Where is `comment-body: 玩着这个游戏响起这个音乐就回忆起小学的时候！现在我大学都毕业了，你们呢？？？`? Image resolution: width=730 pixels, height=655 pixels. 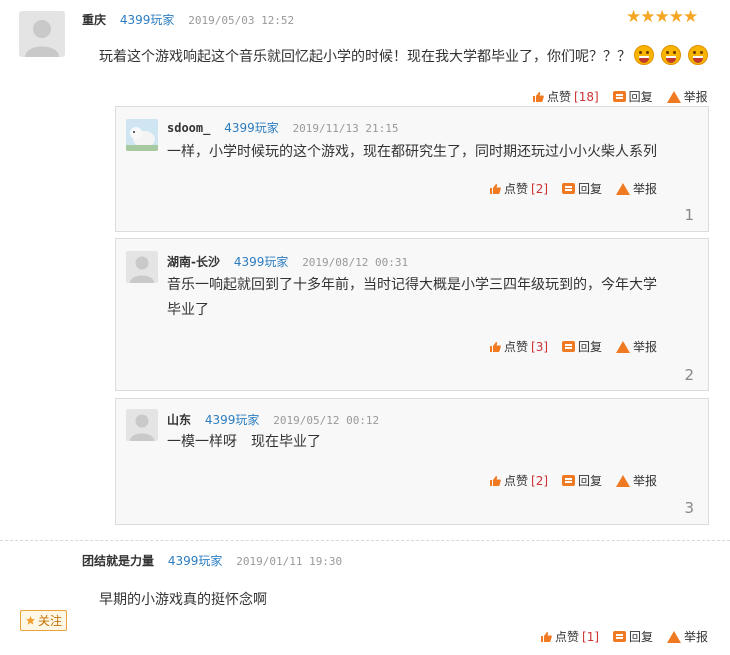 comment-body: 玩着这个游戏响起这个音乐就回忆起小学的时候！现在我大学都毕业了，你们呢？？？ is located at coordinates (365, 57).